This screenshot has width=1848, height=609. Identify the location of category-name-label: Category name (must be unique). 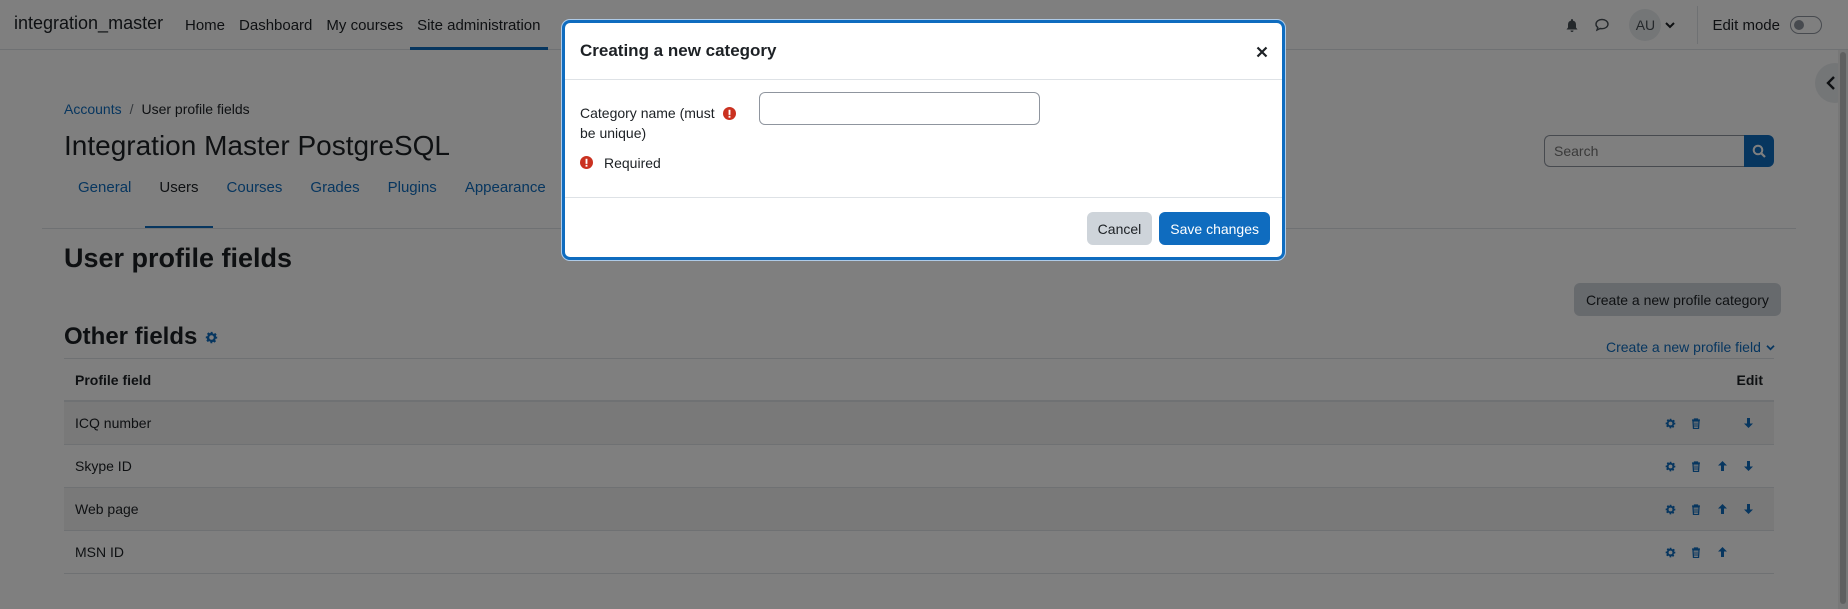
(647, 123).